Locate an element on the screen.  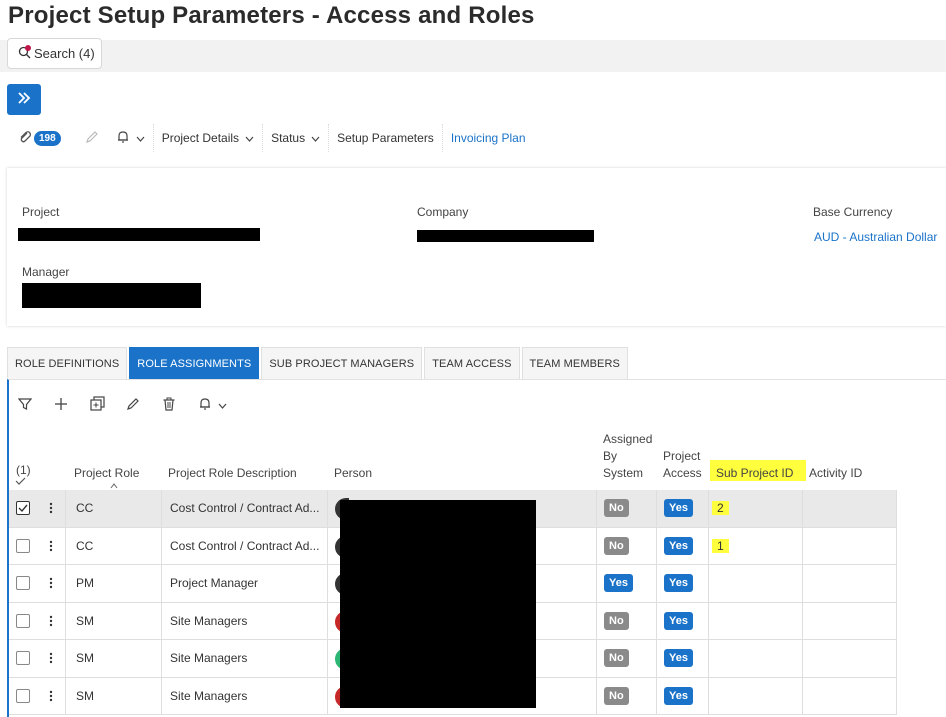
edit-button is located at coordinates (92, 138).